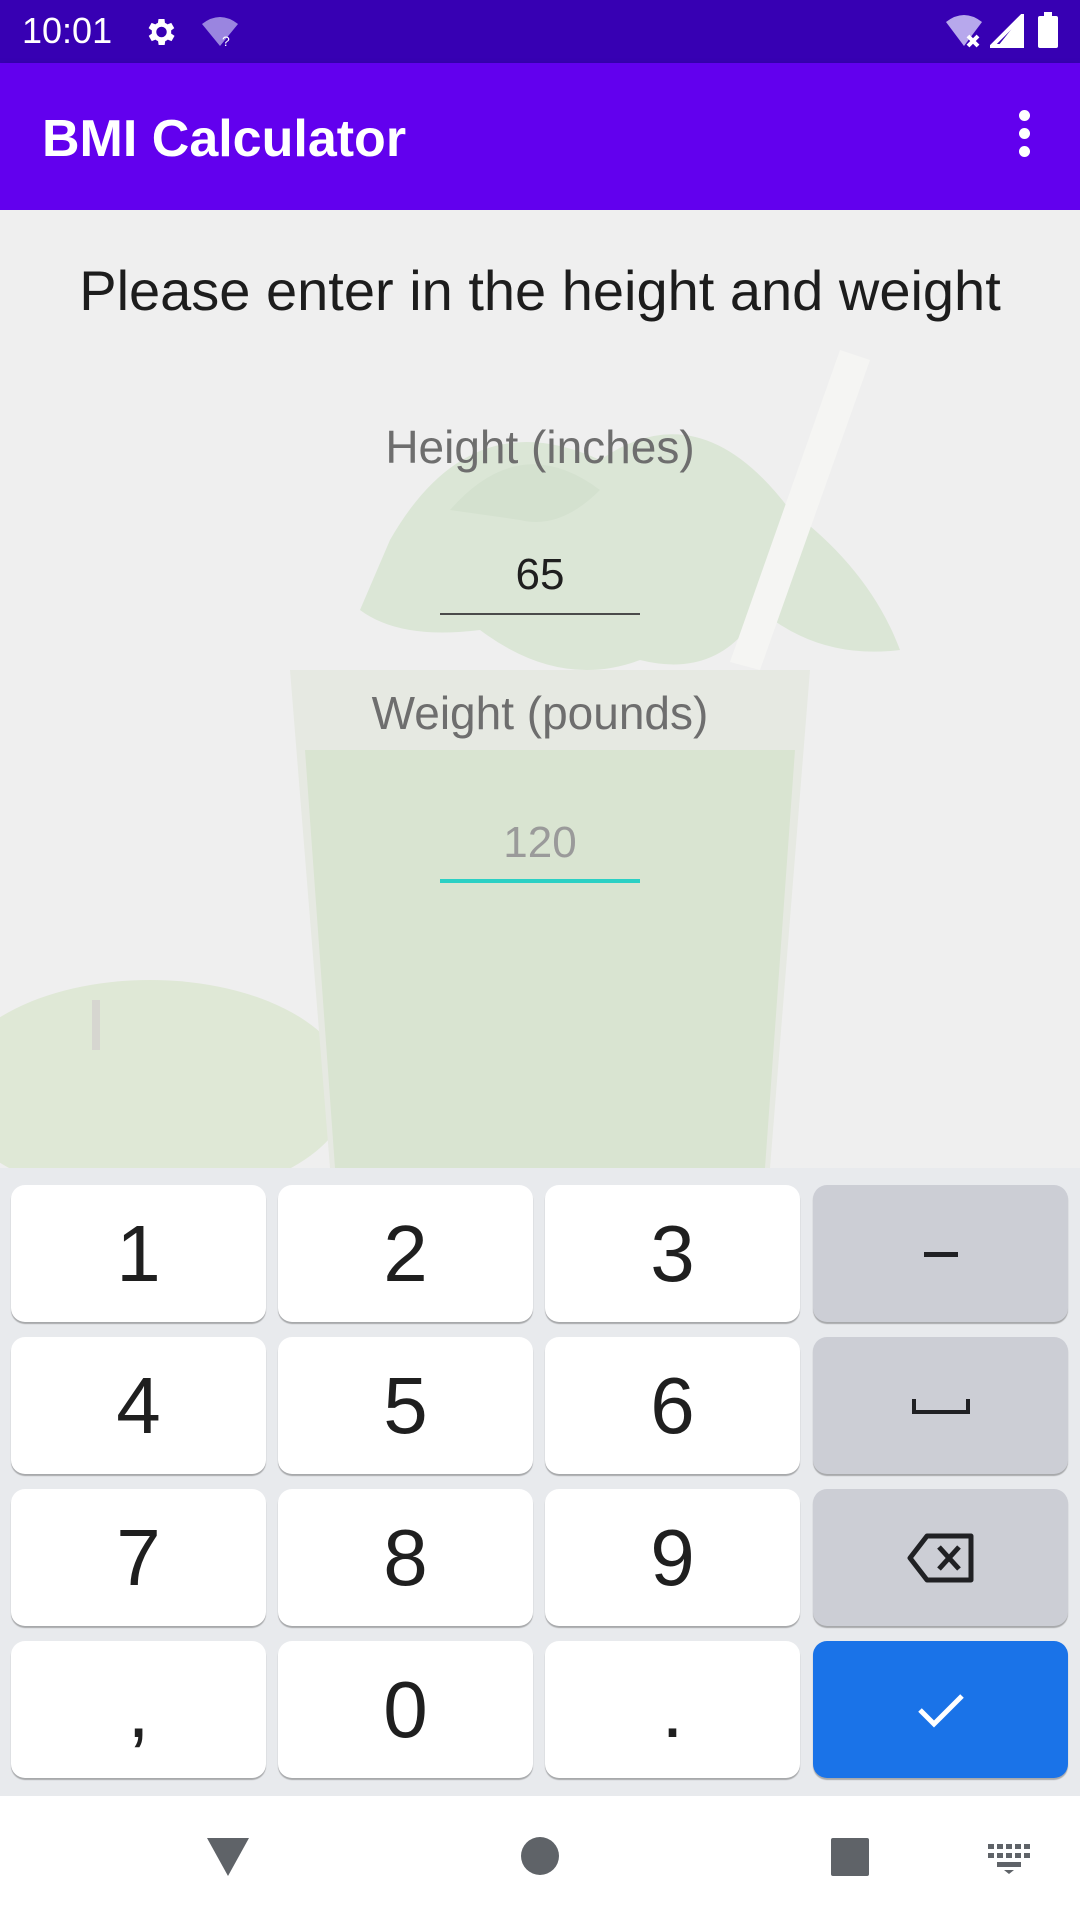  I want to click on space-icon, so click(940, 1406).